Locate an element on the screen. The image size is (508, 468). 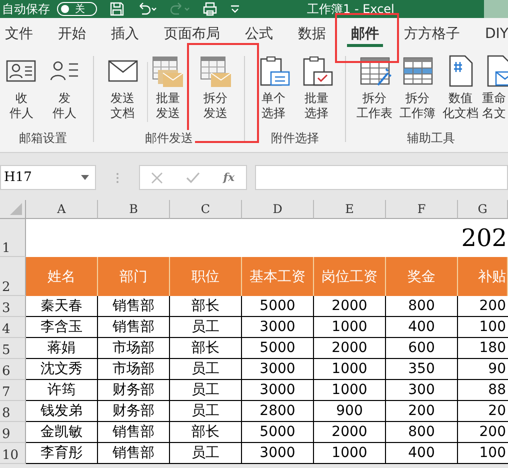
table-cell: 300 is located at coordinates (422, 390).